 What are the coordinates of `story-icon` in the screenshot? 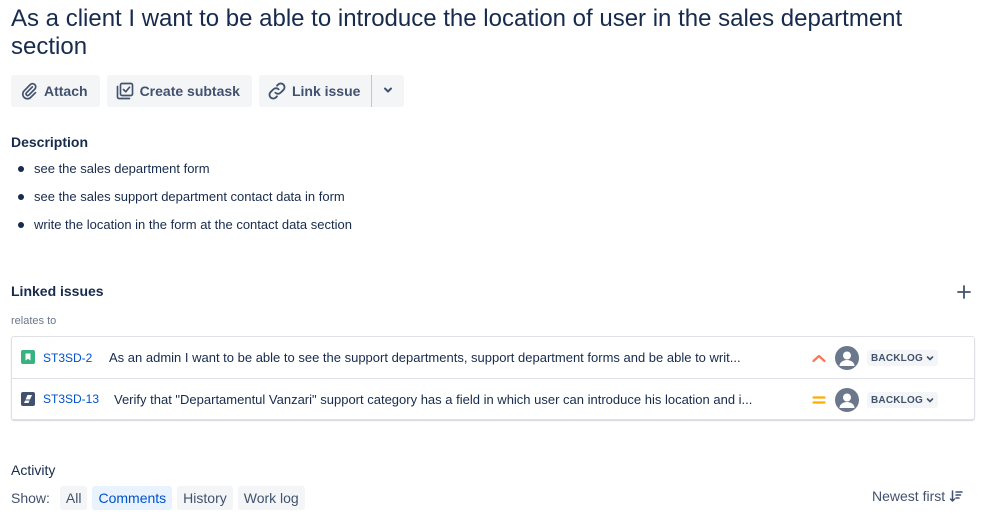 It's located at (28, 357).